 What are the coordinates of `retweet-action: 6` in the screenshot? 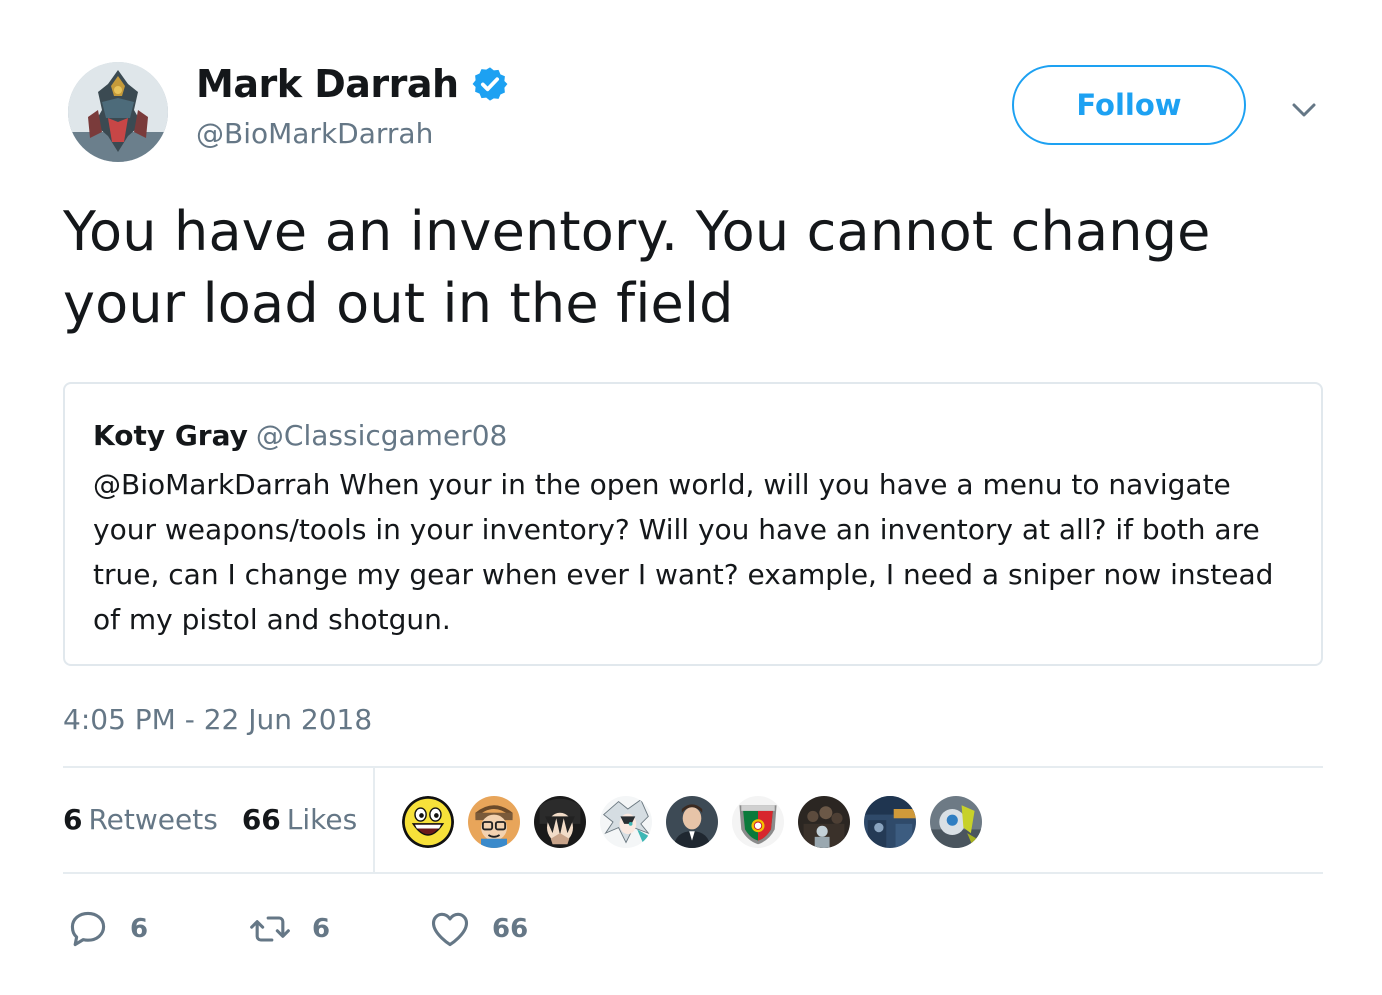 It's located at (289, 929).